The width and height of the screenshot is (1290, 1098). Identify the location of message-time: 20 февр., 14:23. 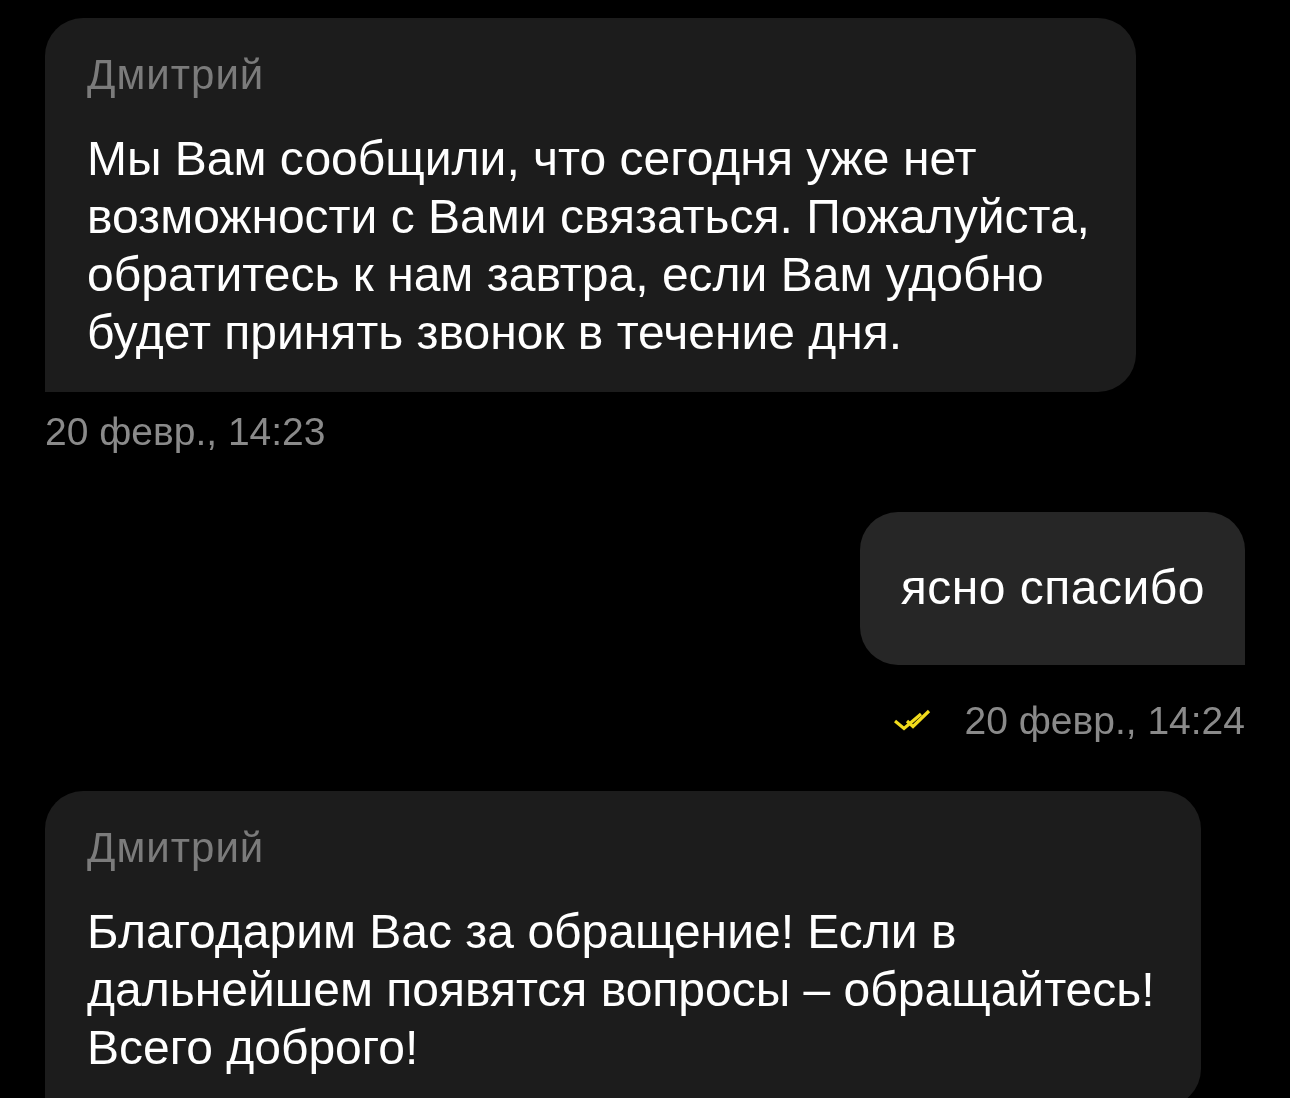
(185, 432).